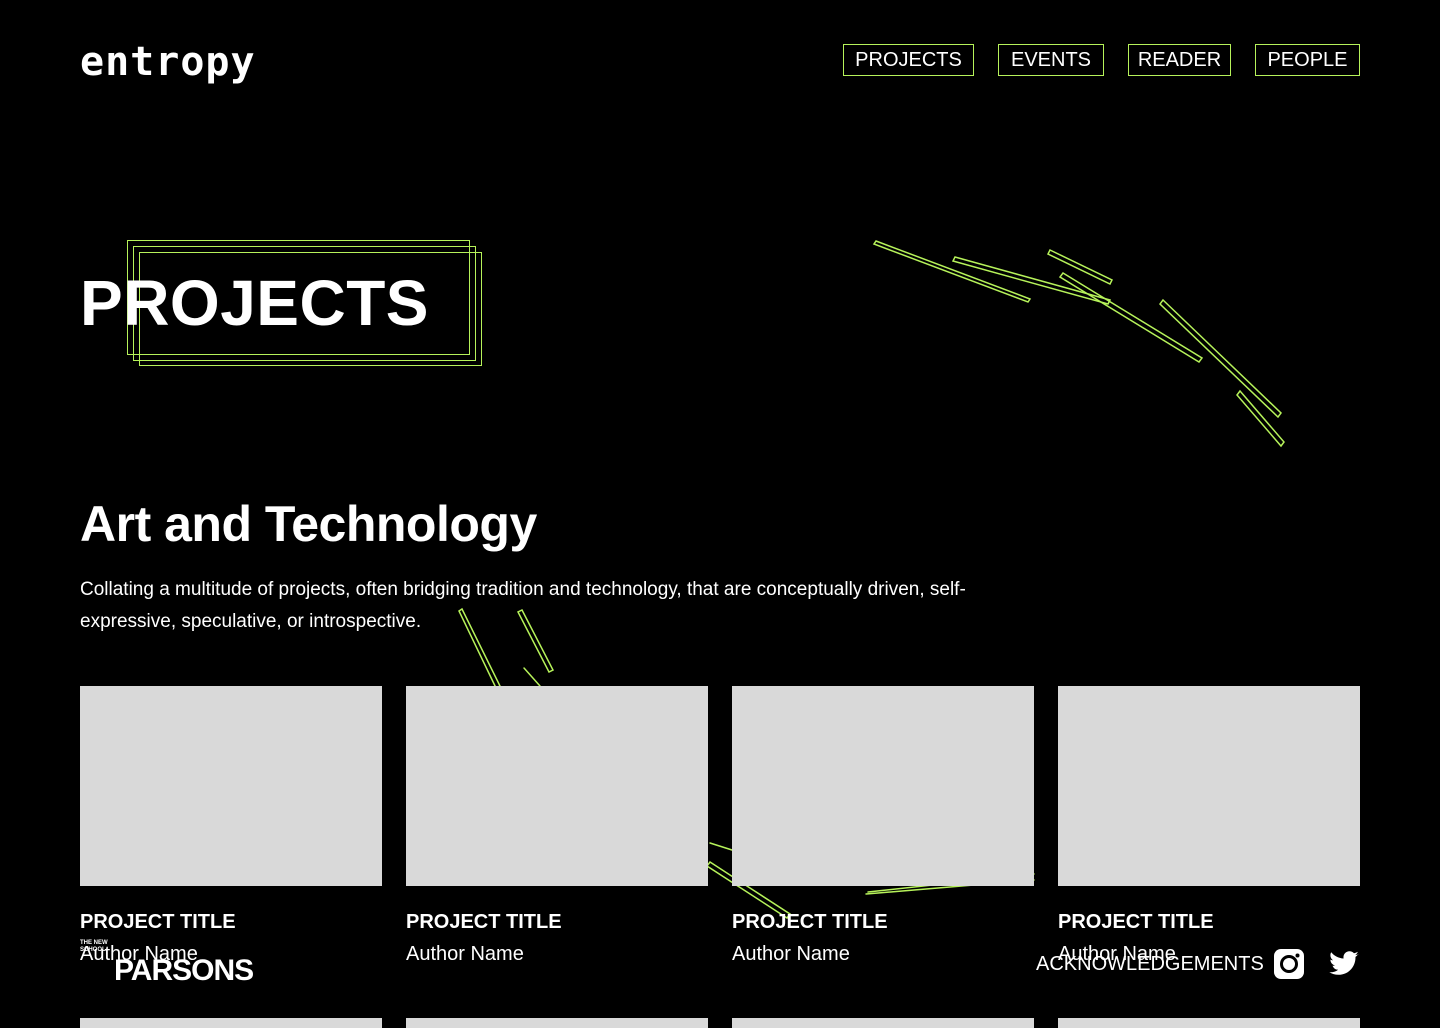  I want to click on main-nav: PROJECTS EVENTS READER PEOPLE, so click(1101, 60).